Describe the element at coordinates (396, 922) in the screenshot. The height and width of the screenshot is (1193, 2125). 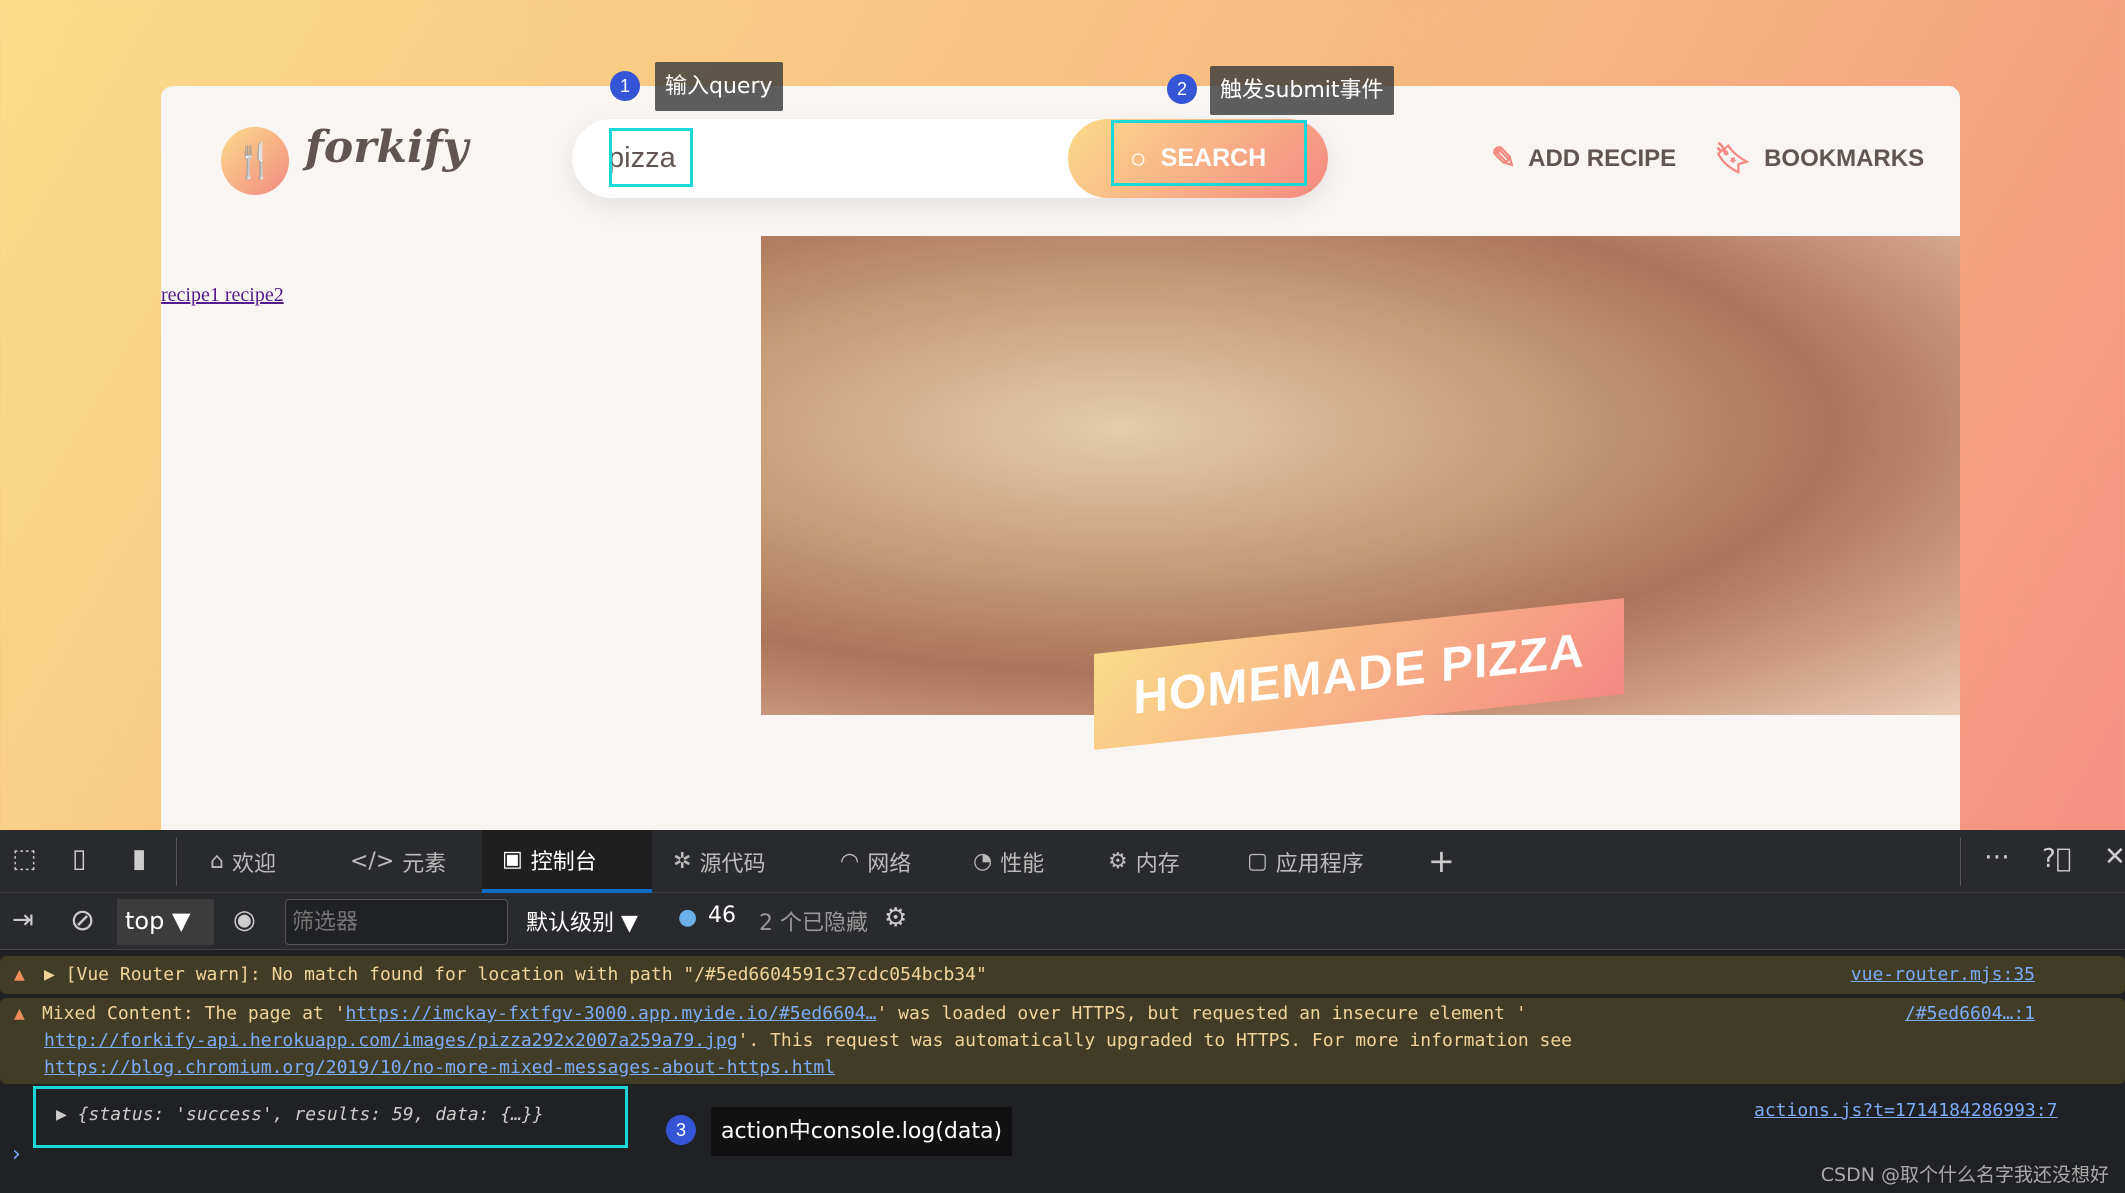
I see `filter-input` at that location.